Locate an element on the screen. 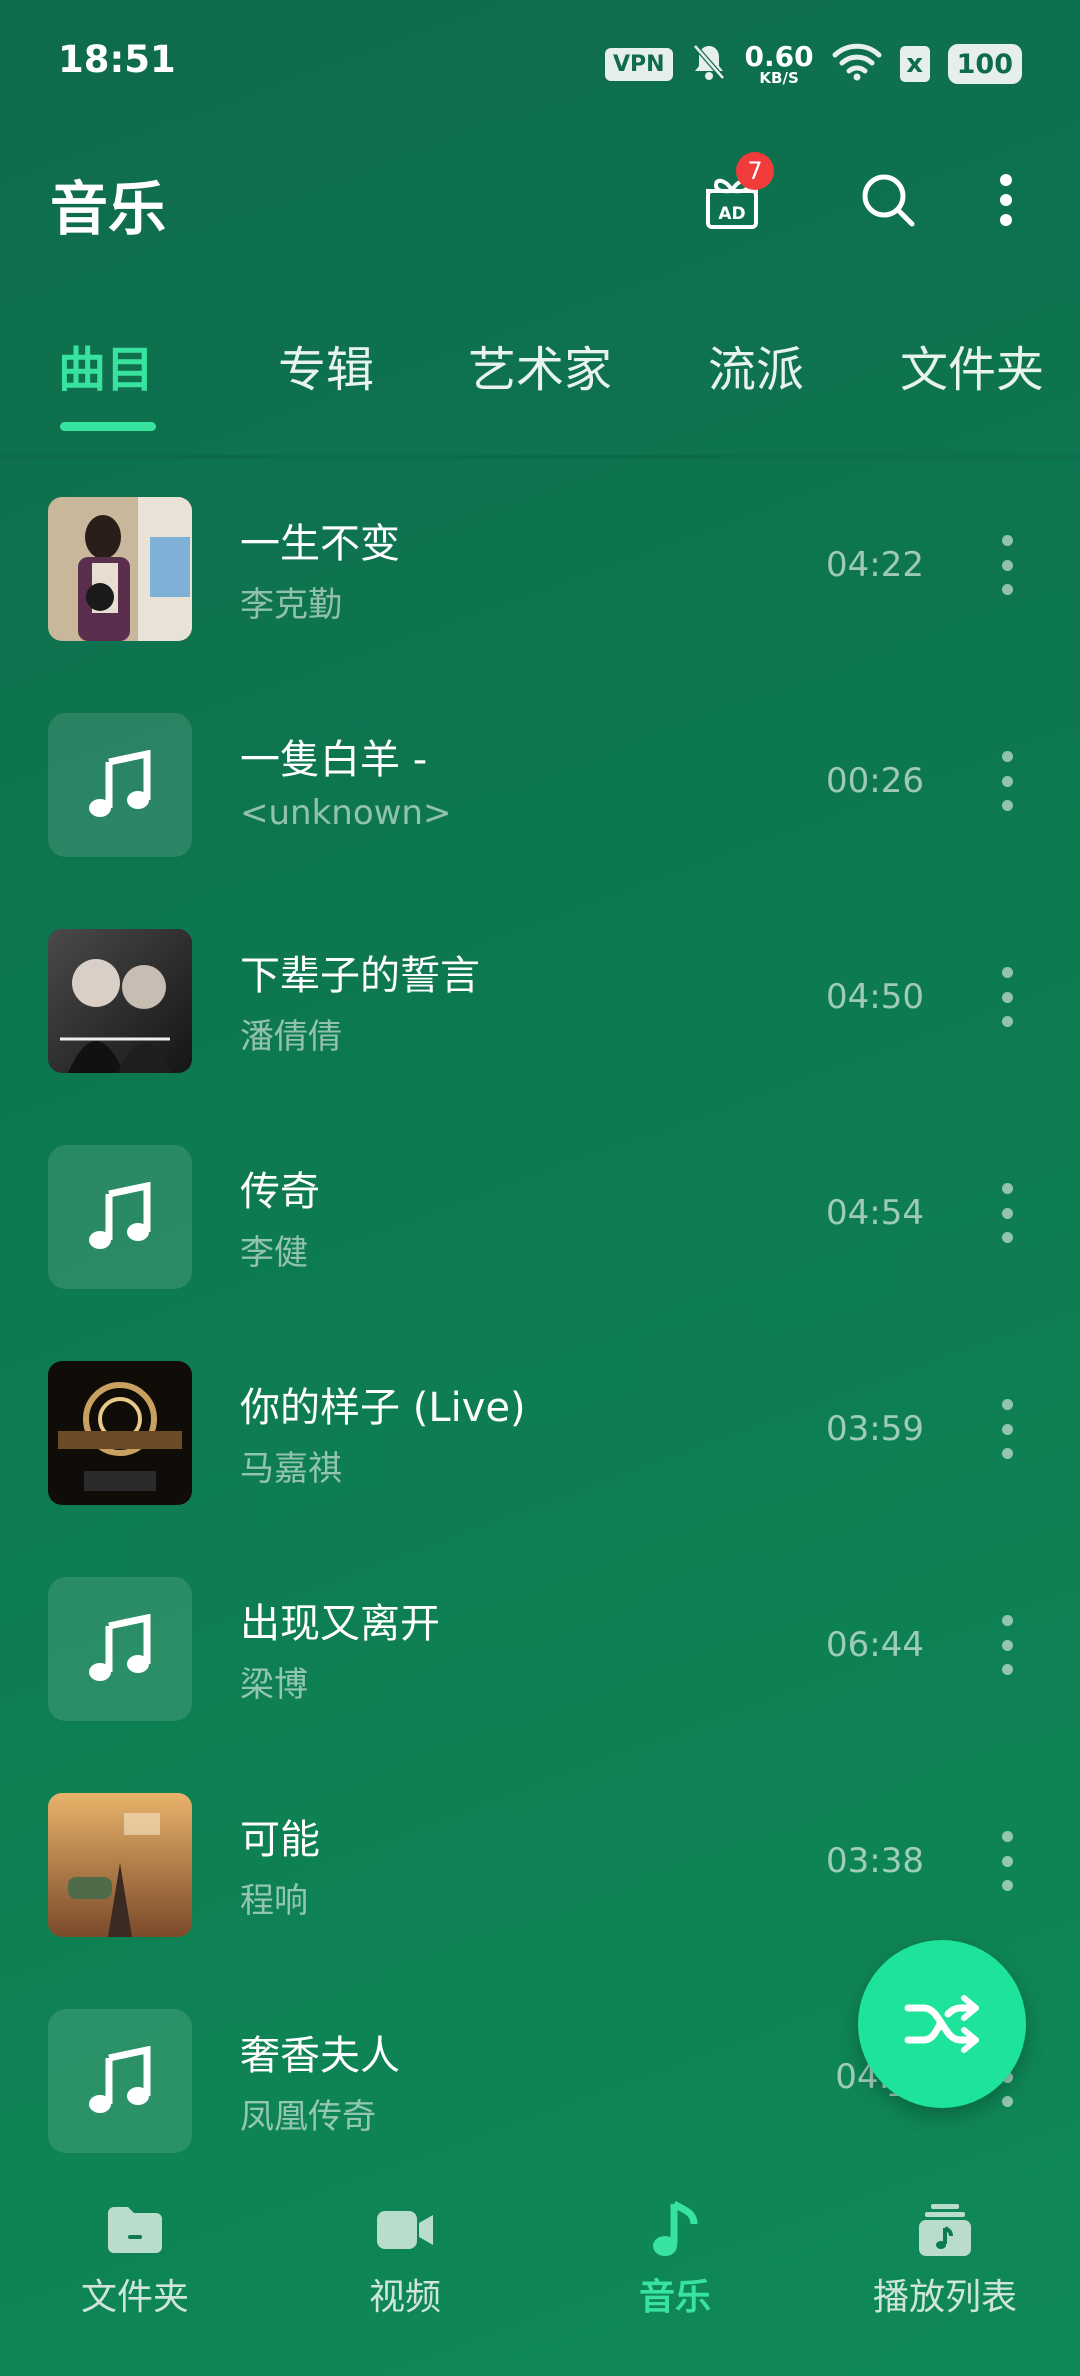  search-button is located at coordinates (888, 200).